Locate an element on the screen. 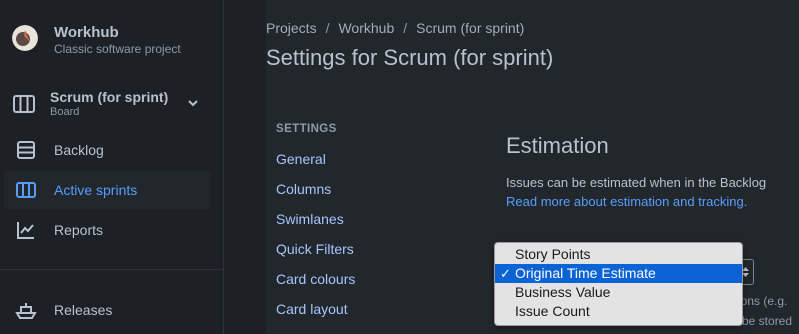 The height and width of the screenshot is (334, 799). sidebar-item-active-sprints: Active sprints is located at coordinates (107, 190).